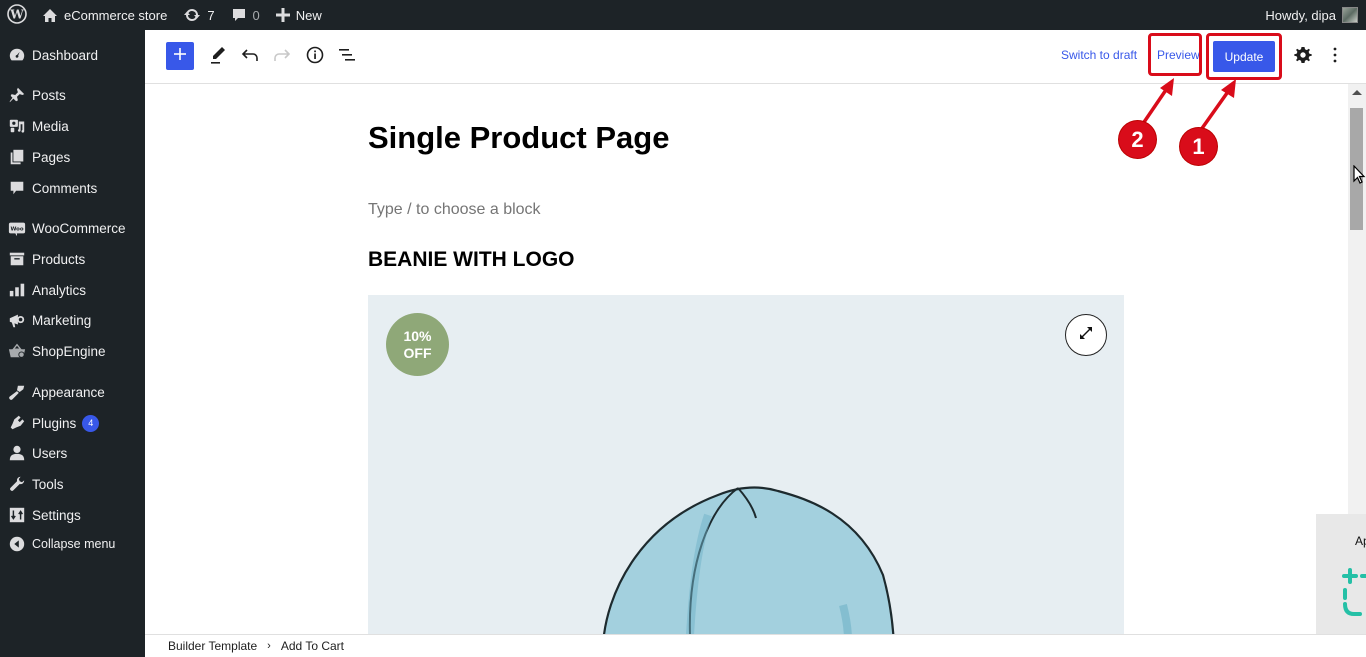 This screenshot has width=1366, height=657. I want to click on options-menu-button, so click(1335, 57).